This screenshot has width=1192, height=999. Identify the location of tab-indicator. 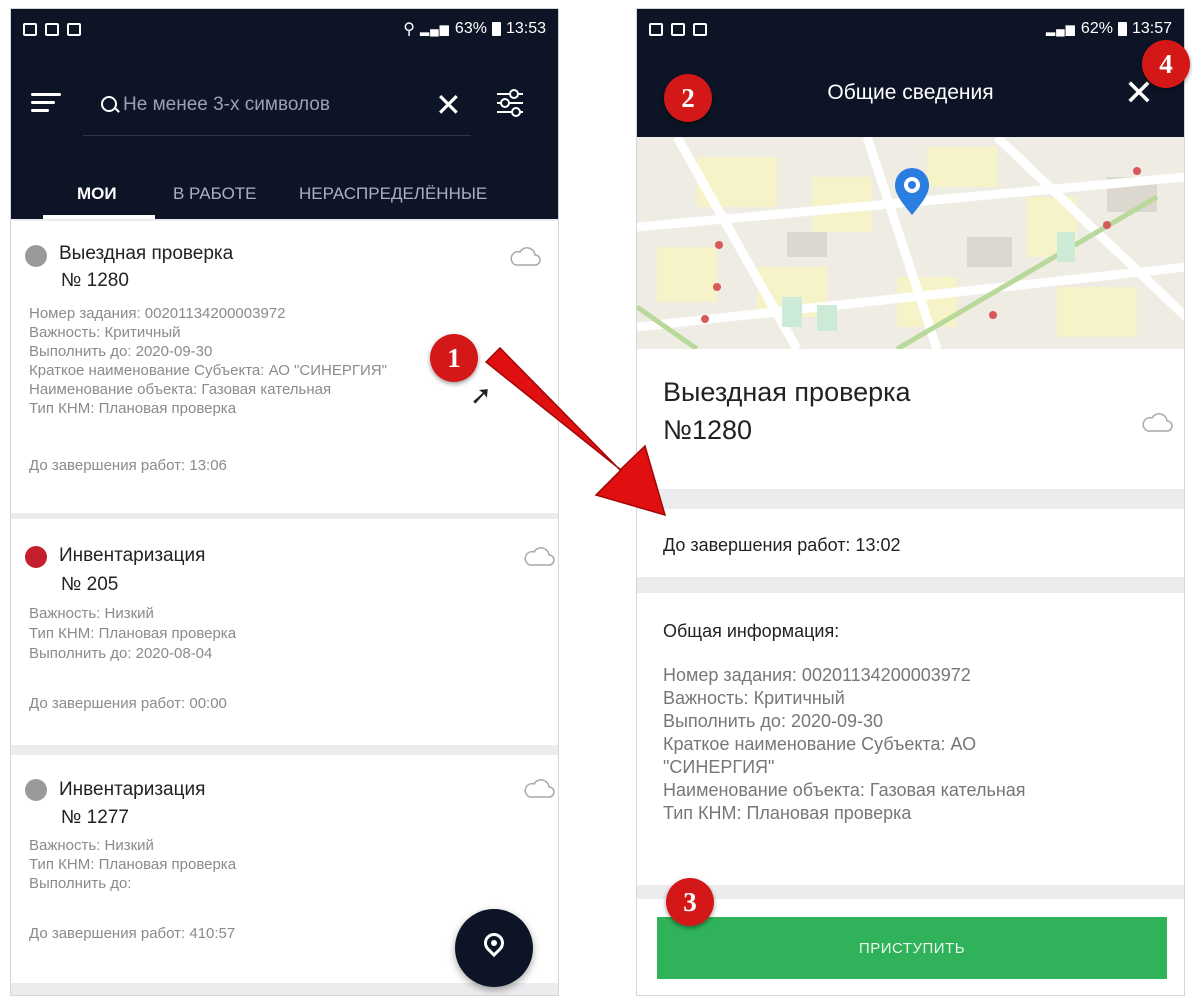
(99, 217).